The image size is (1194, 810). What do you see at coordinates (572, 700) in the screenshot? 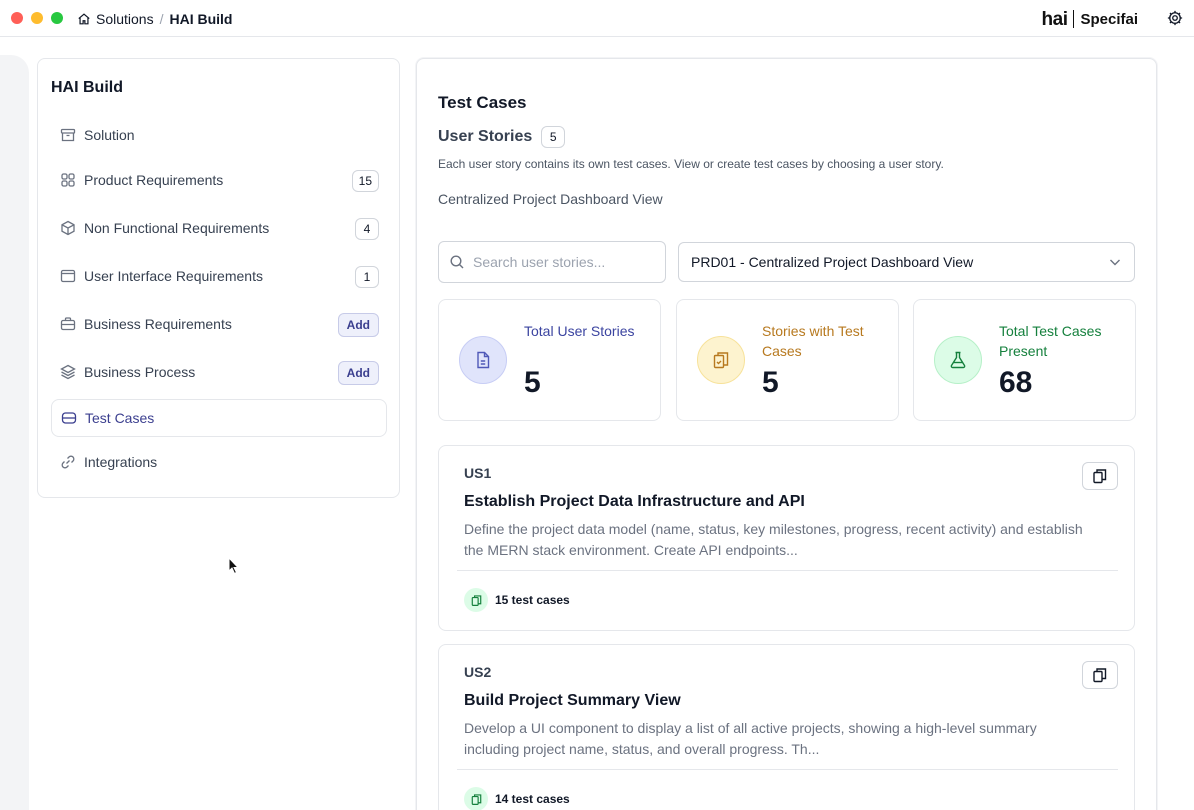
I see `user-story-title: Build Project Summary View` at bounding box center [572, 700].